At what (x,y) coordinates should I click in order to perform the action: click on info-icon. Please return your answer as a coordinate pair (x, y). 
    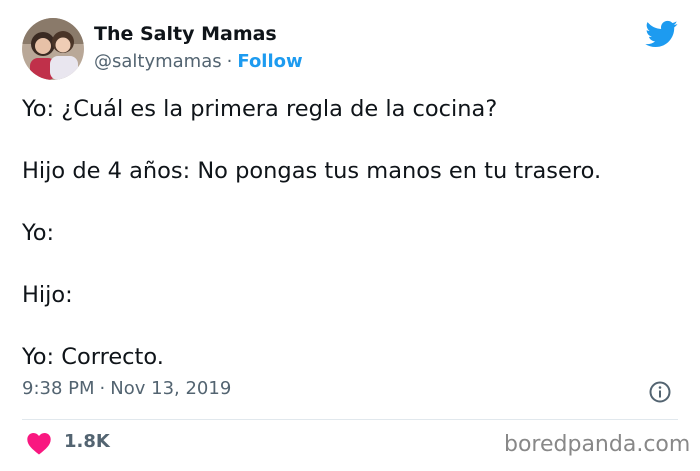
    Looking at the image, I should click on (660, 392).